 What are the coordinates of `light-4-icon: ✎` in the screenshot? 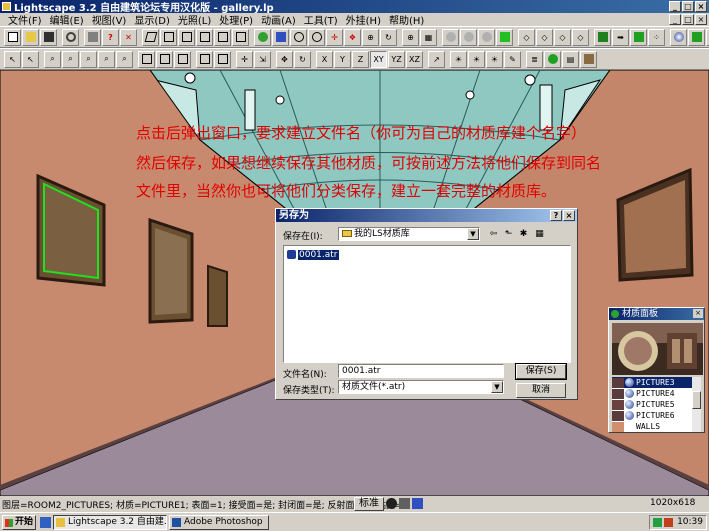 It's located at (512, 59).